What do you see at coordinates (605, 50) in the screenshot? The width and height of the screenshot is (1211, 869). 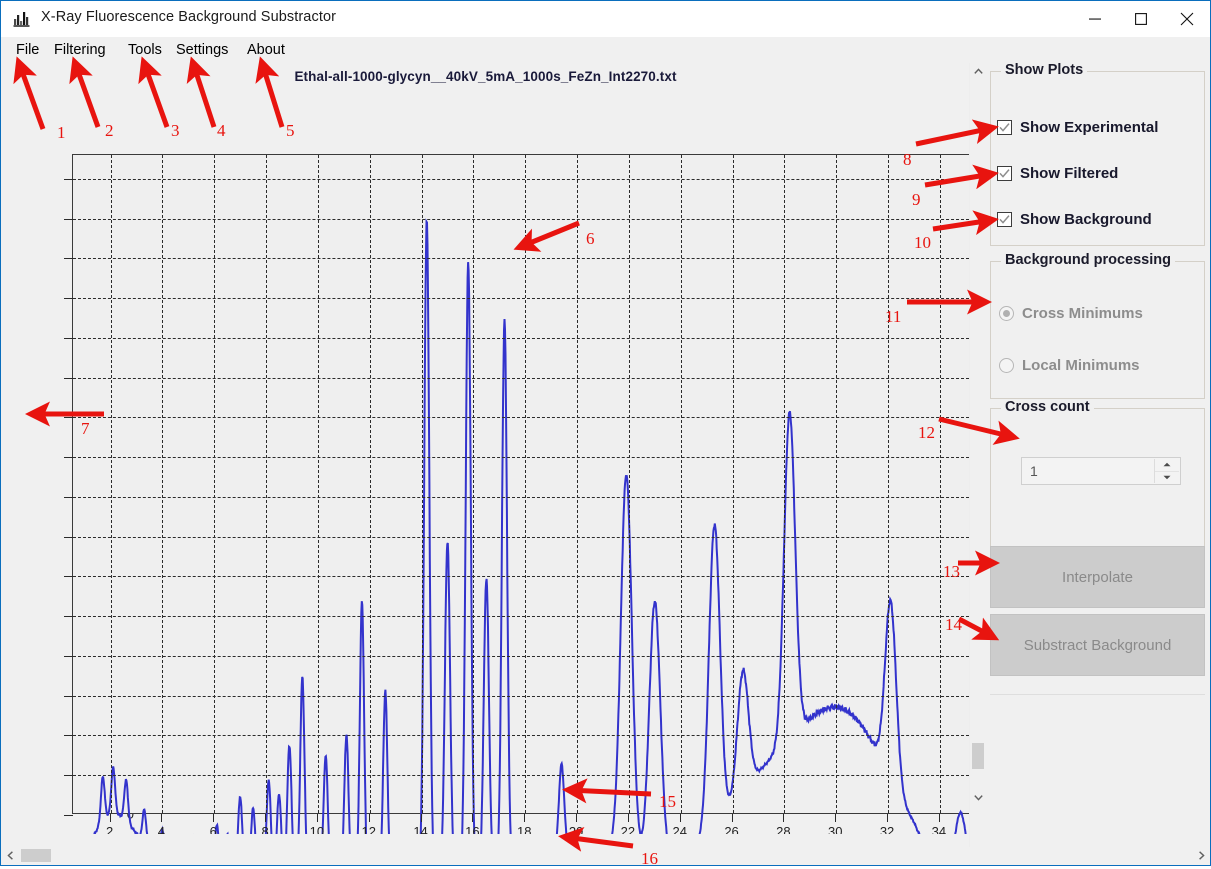 I see `menu-bar: File Filtering Tools Settings About` at bounding box center [605, 50].